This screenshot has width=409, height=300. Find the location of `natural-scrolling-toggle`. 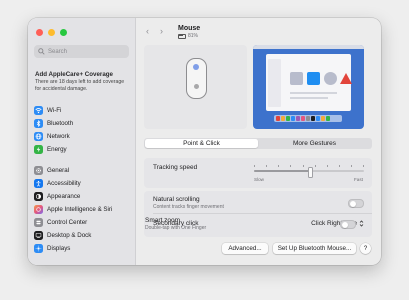

natural-scrolling-toggle is located at coordinates (356, 203).